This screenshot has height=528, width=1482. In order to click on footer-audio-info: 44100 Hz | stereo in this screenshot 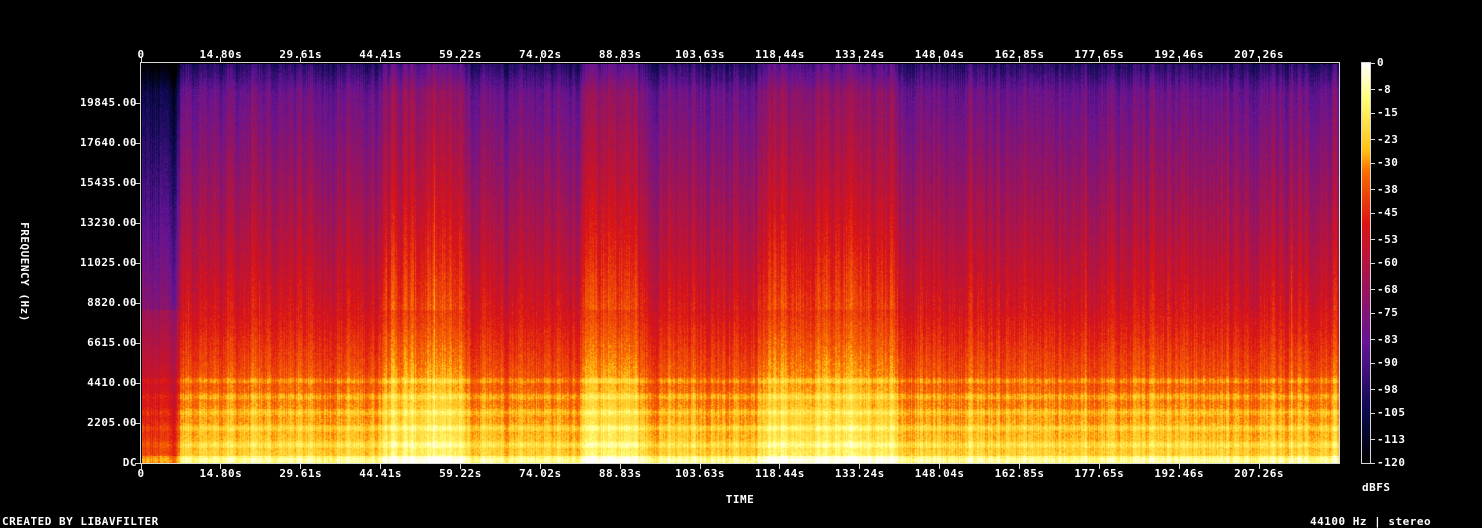, I will do `click(1371, 521)`.